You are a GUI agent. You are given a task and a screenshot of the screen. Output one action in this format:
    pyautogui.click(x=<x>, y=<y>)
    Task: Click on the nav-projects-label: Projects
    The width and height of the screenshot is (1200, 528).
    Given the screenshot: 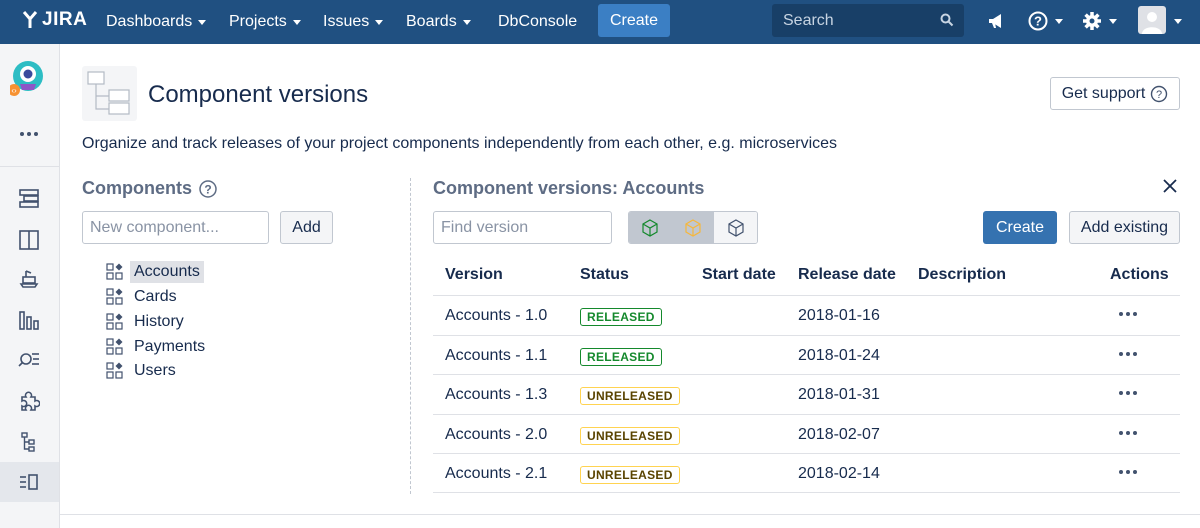 What is the action you would take?
    pyautogui.click(x=258, y=21)
    